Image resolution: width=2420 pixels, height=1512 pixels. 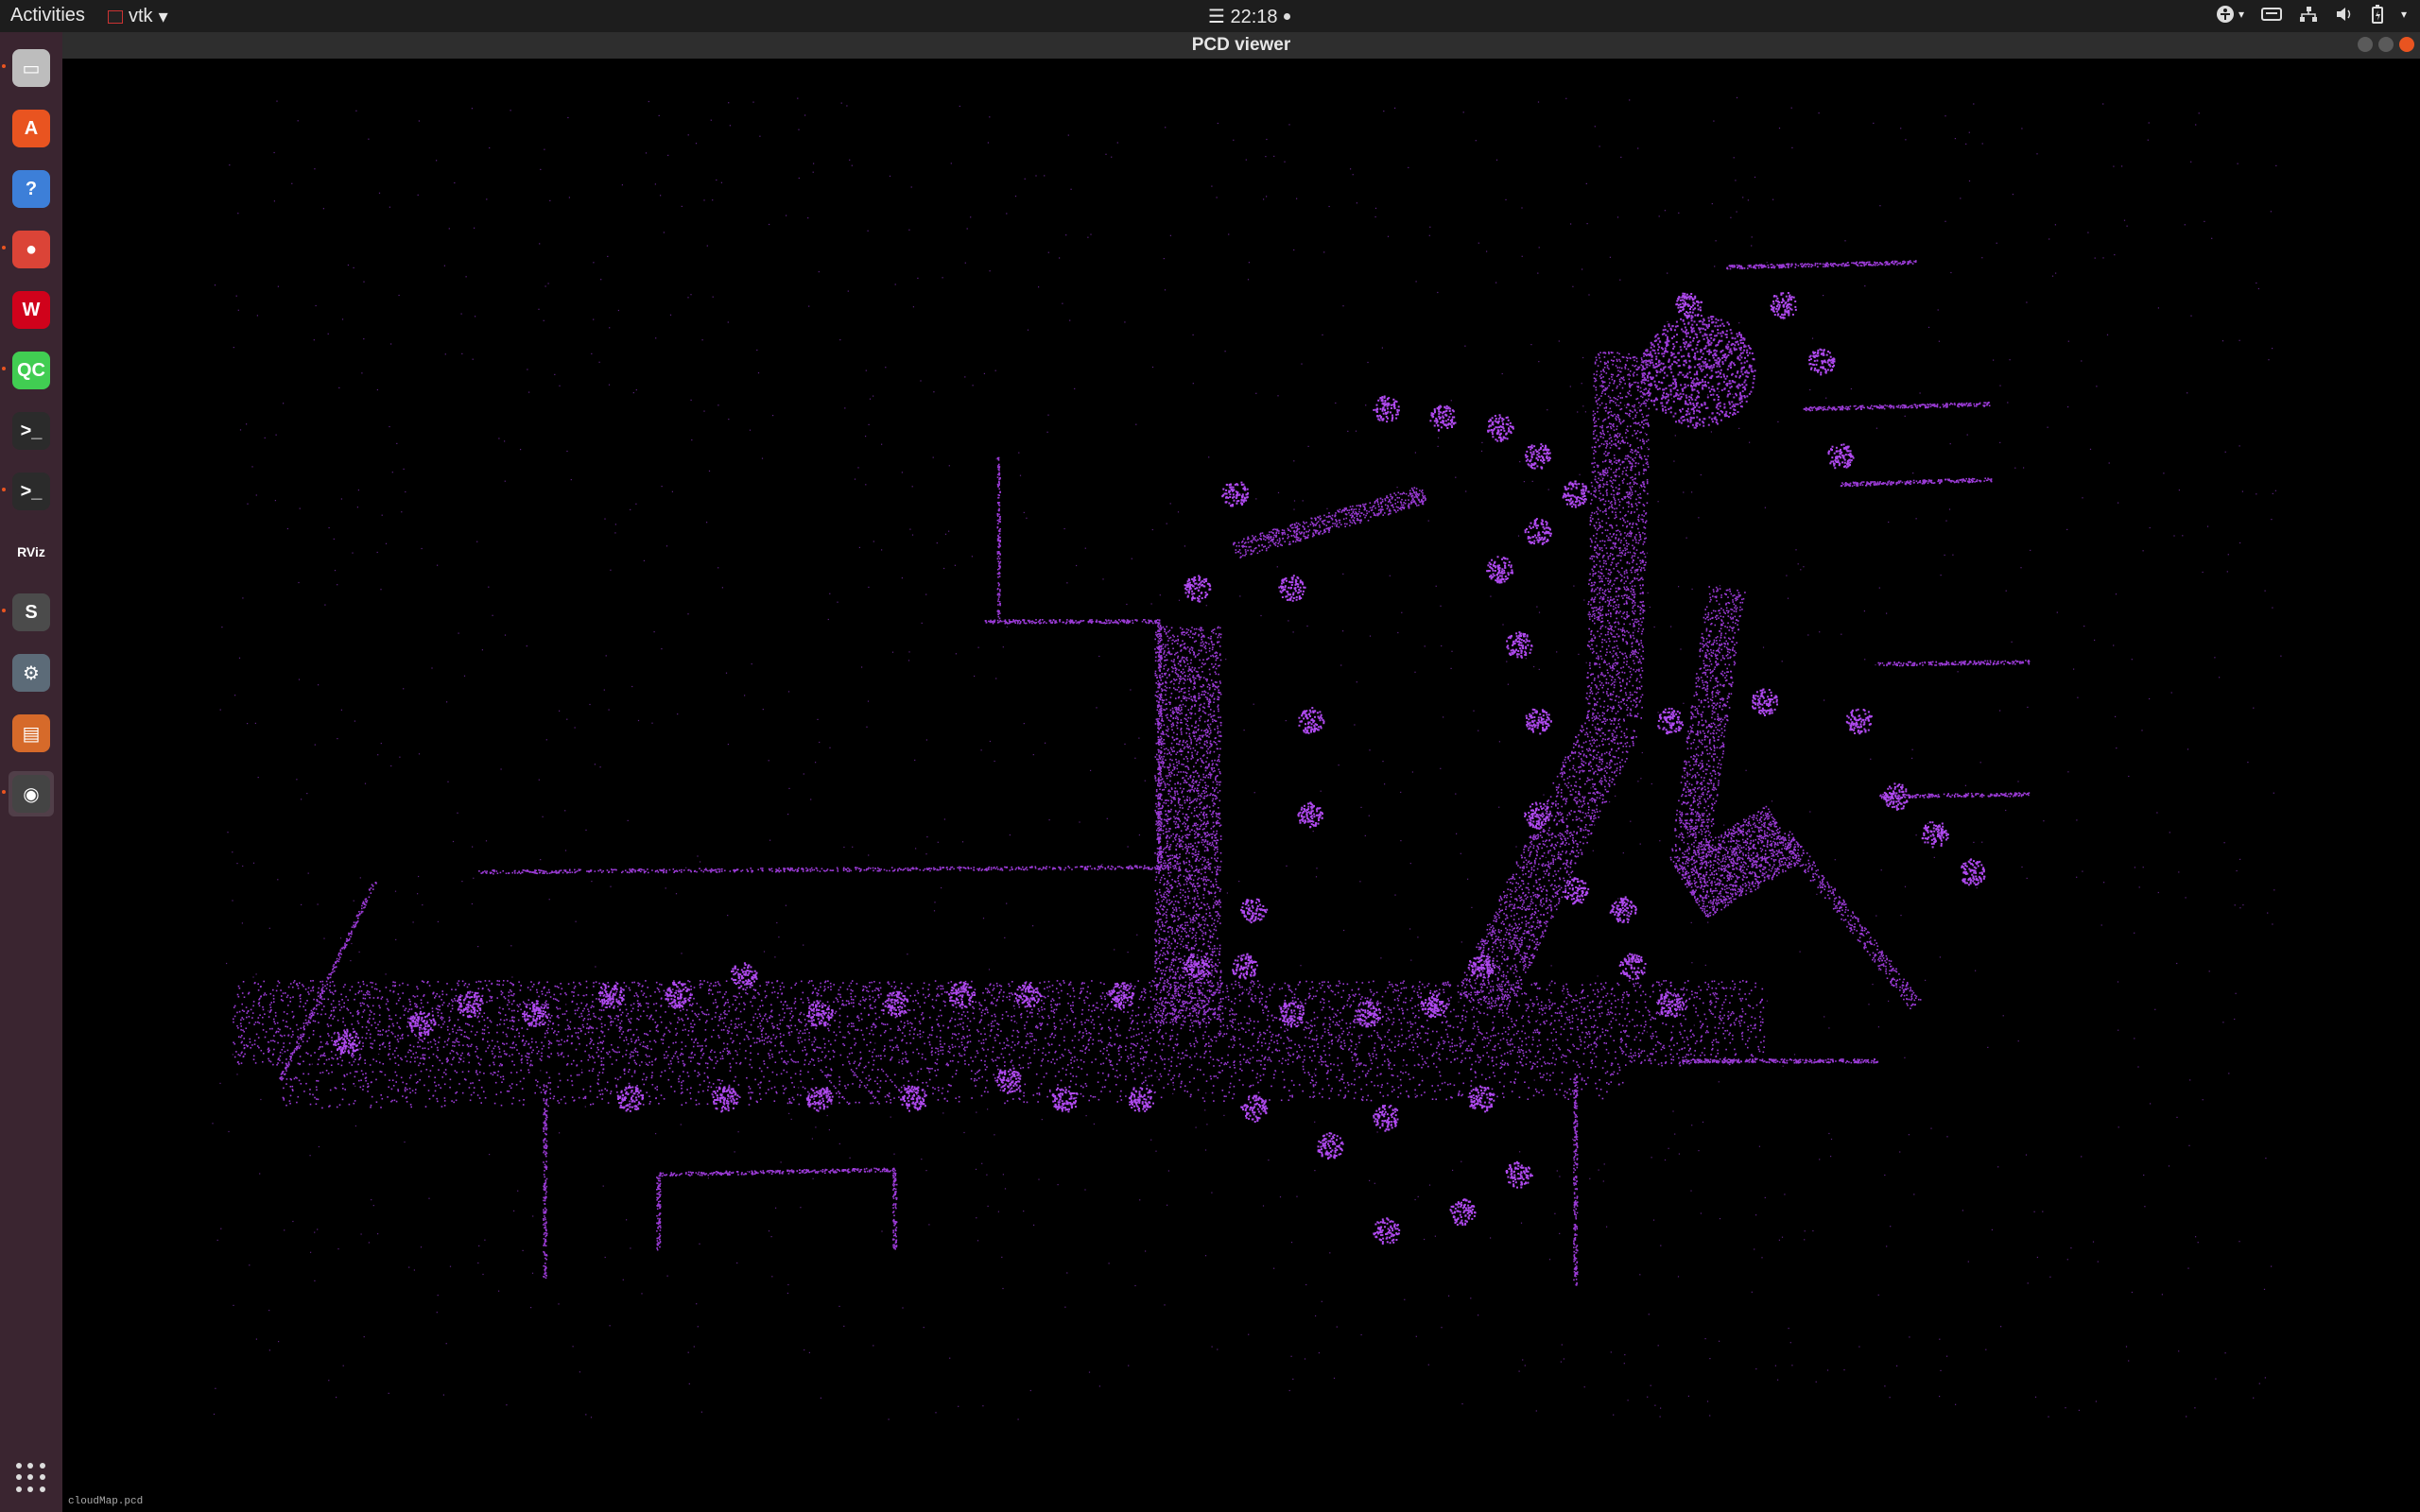 I want to click on chrome-icon: ●, so click(x=31, y=249).